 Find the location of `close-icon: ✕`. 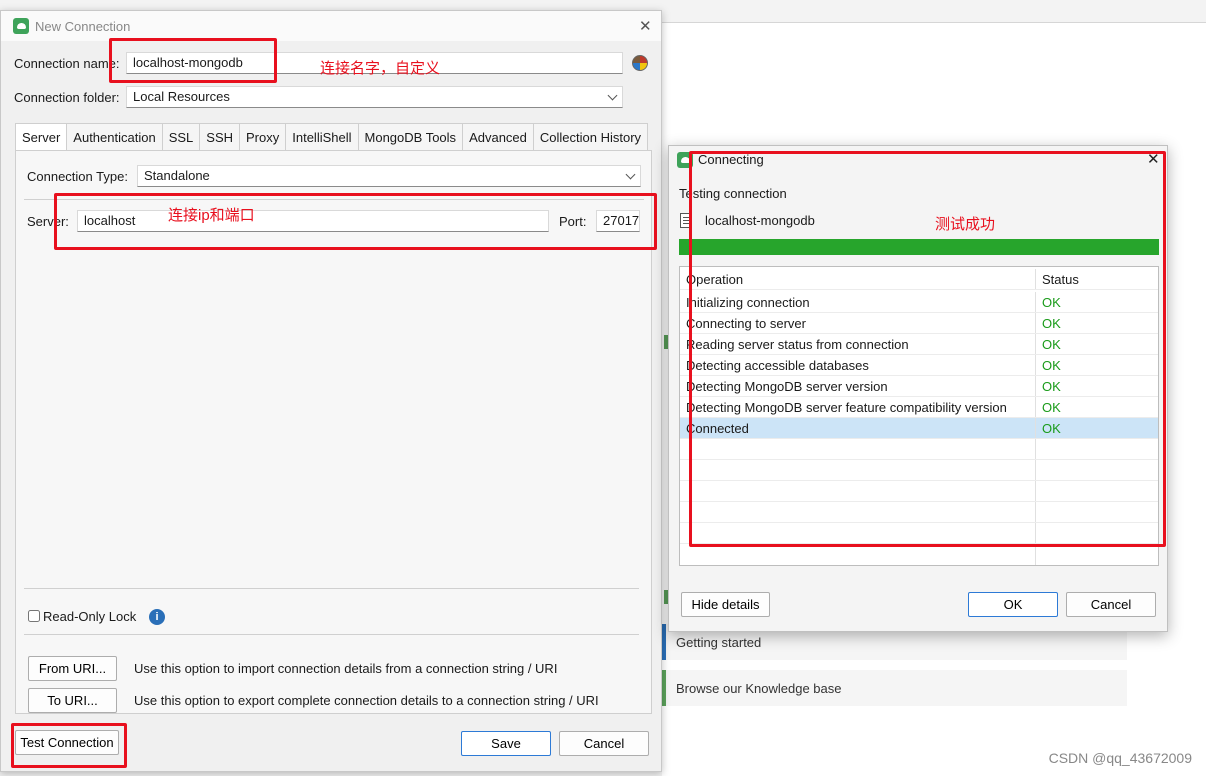

close-icon: ✕ is located at coordinates (645, 26).